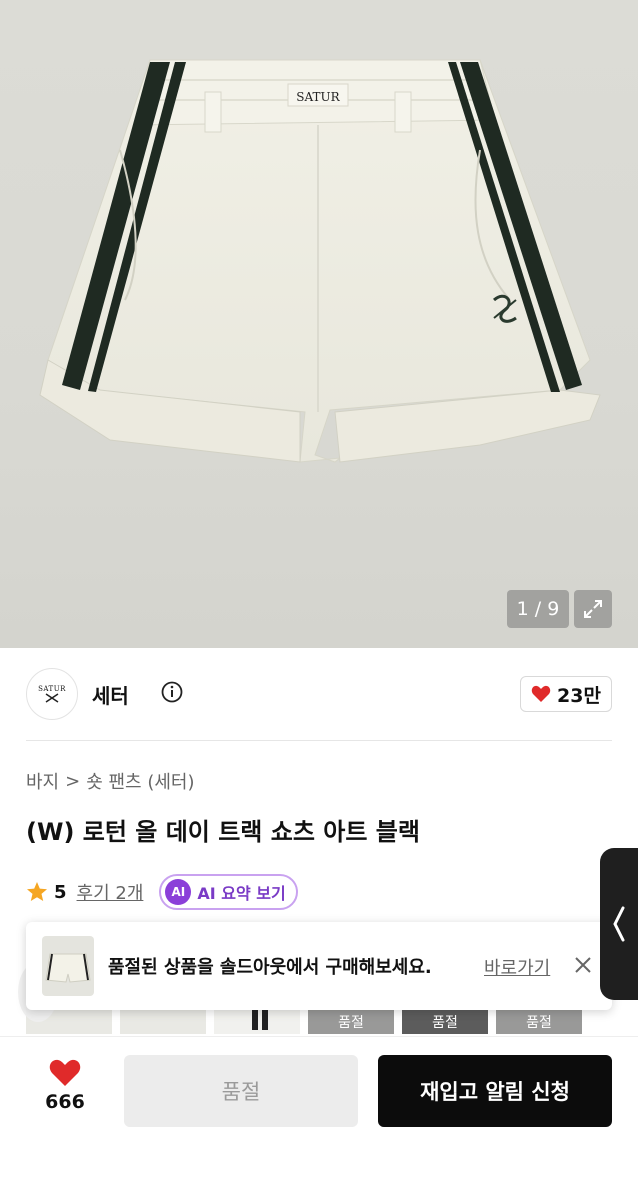  I want to click on rating-row: 5 후기 2개 AI AI 요약 보기, so click(162, 892).